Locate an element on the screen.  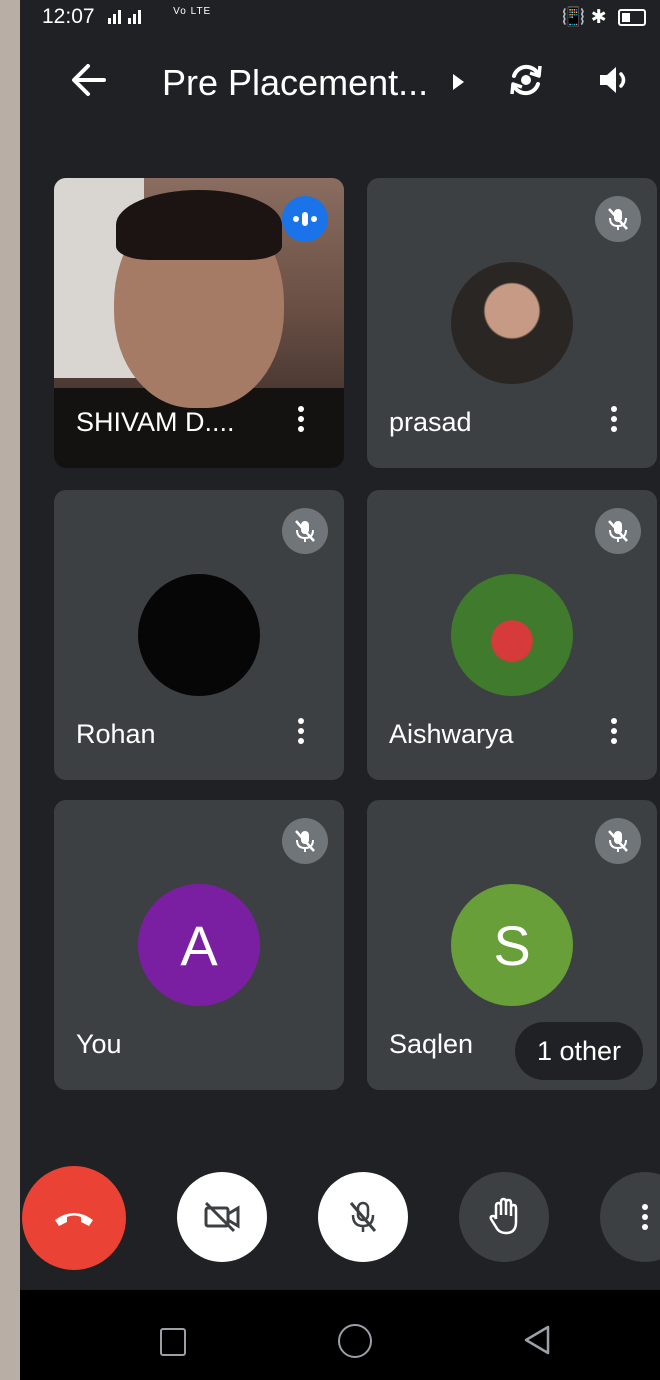
vibrate-icon: 📳 is located at coordinates (573, 17).